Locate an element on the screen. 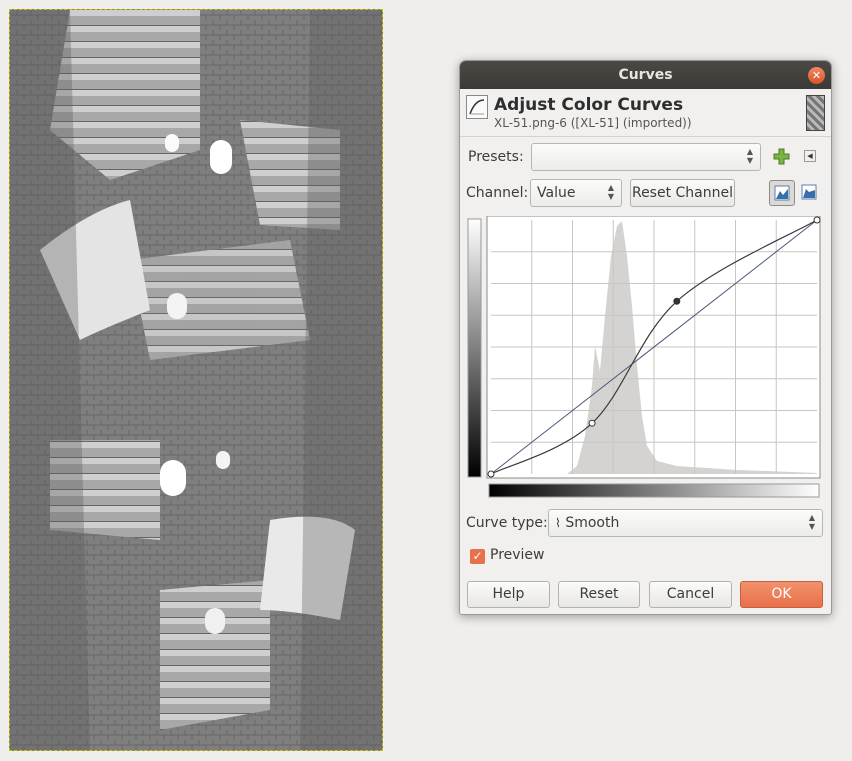 The height and width of the screenshot is (761, 852). header-separator is located at coordinates (645, 136).